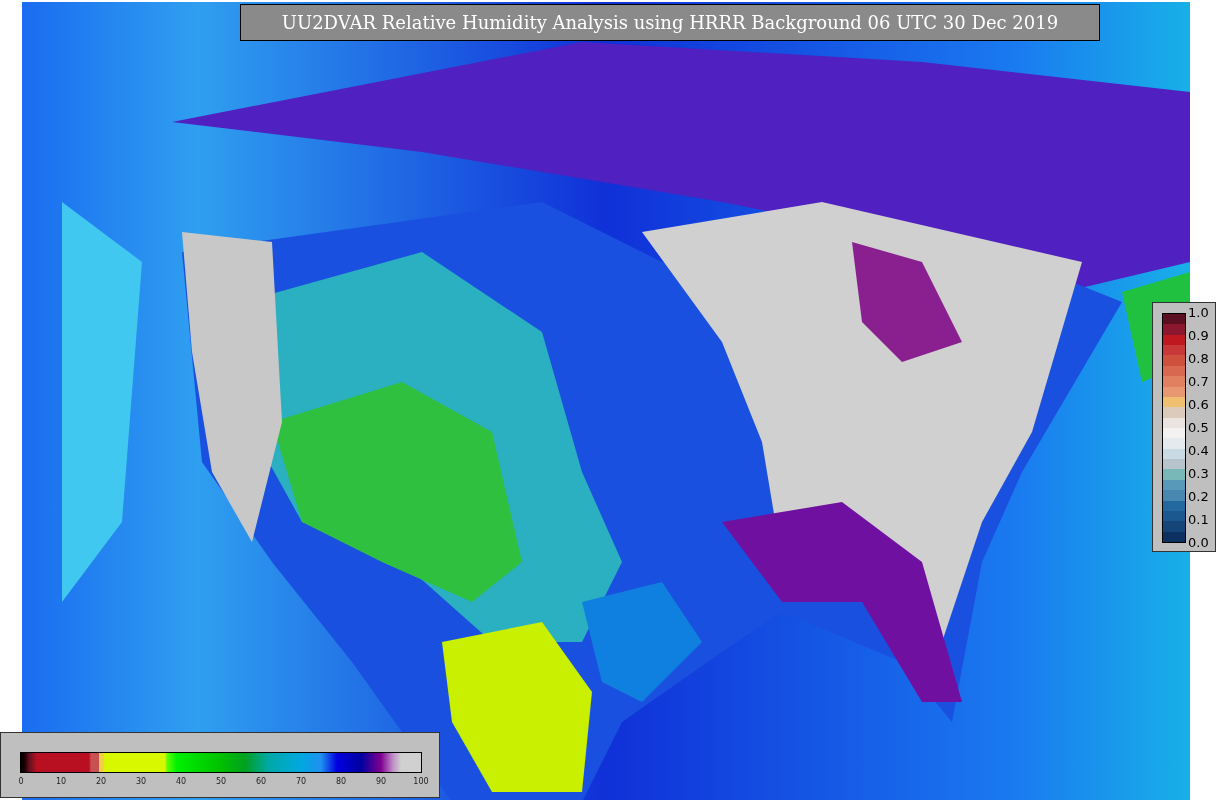 This screenshot has height=800, width=1216. I want to click on tick-label: 0.3, so click(1198, 474).